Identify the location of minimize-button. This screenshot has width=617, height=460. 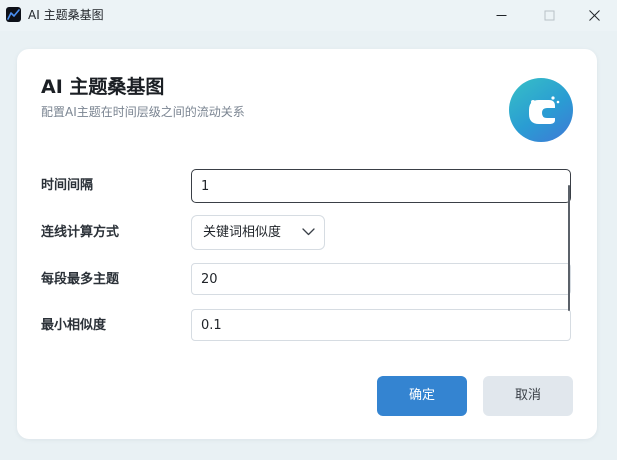
(501, 15).